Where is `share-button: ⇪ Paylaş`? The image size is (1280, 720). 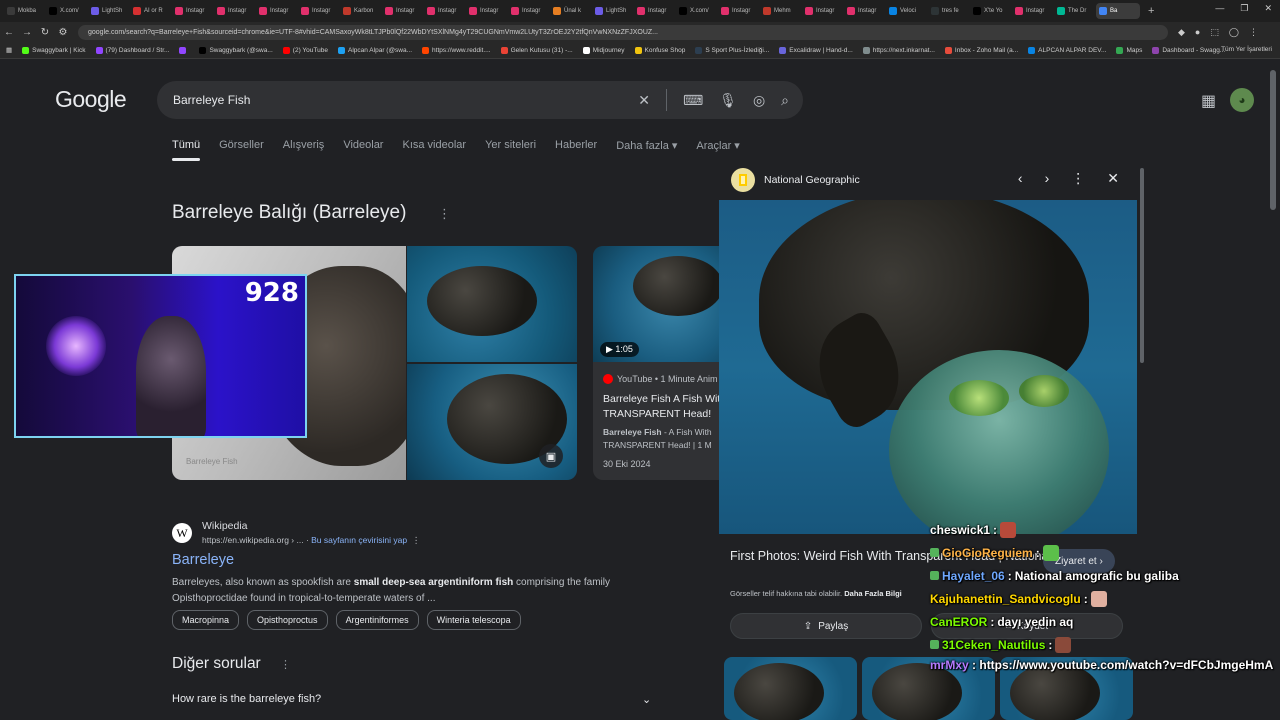 share-button: ⇪ Paylaş is located at coordinates (826, 626).